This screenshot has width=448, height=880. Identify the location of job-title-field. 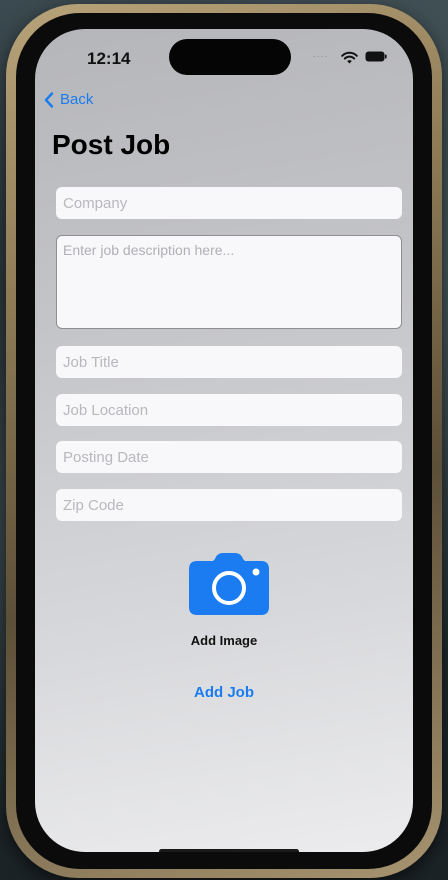
(229, 362).